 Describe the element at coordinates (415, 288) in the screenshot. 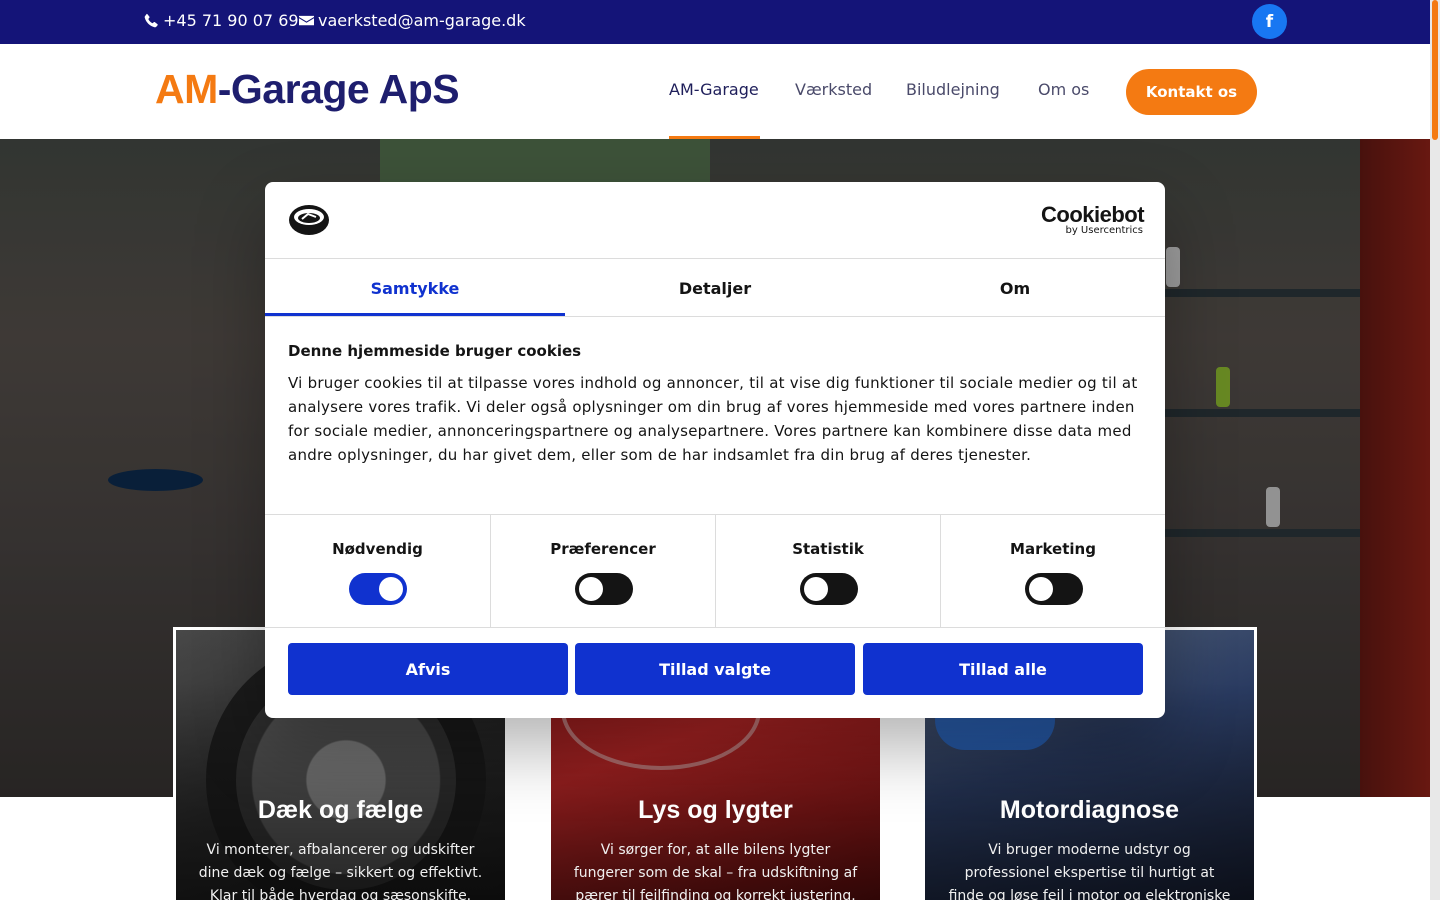

I see `tab-samtykke: Samtykke` at that location.